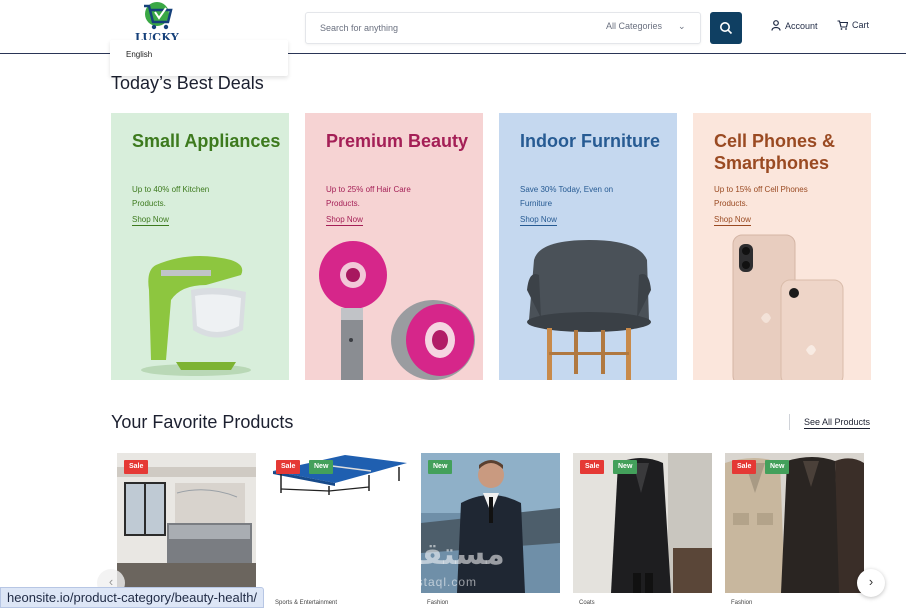  Describe the element at coordinates (171, 196) in the screenshot. I see `deal-subtitle: Up to 40% off Kitchen Products.` at that location.